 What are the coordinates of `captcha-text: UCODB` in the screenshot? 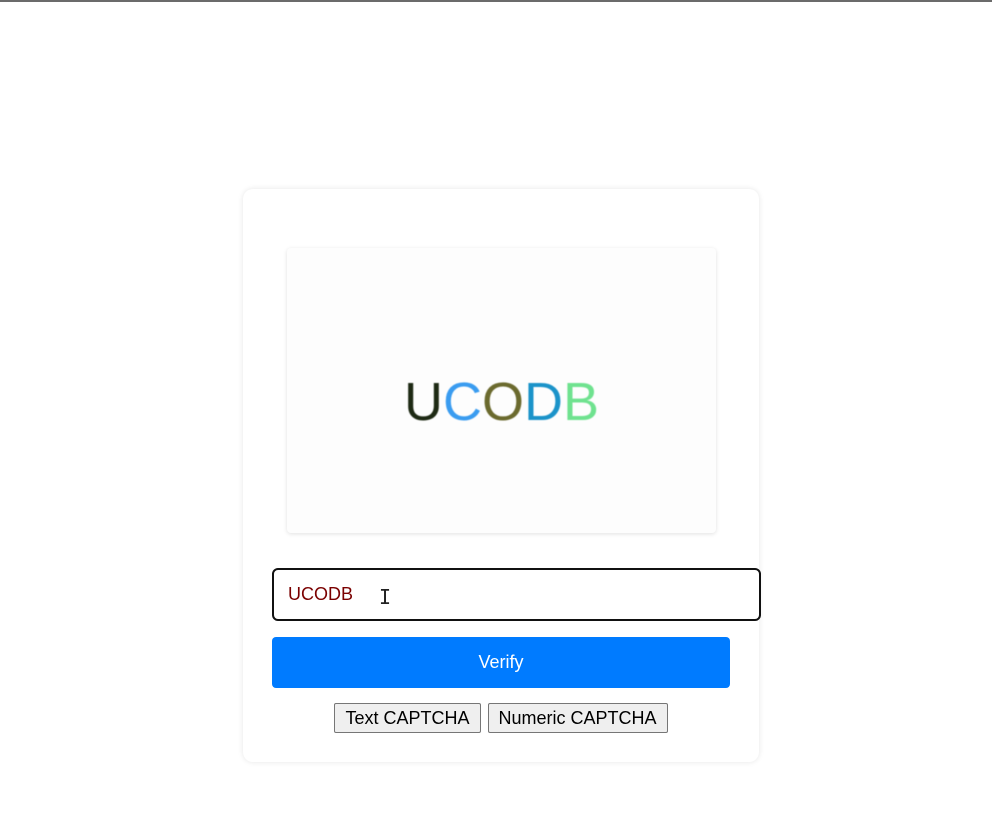 It's located at (501, 402).